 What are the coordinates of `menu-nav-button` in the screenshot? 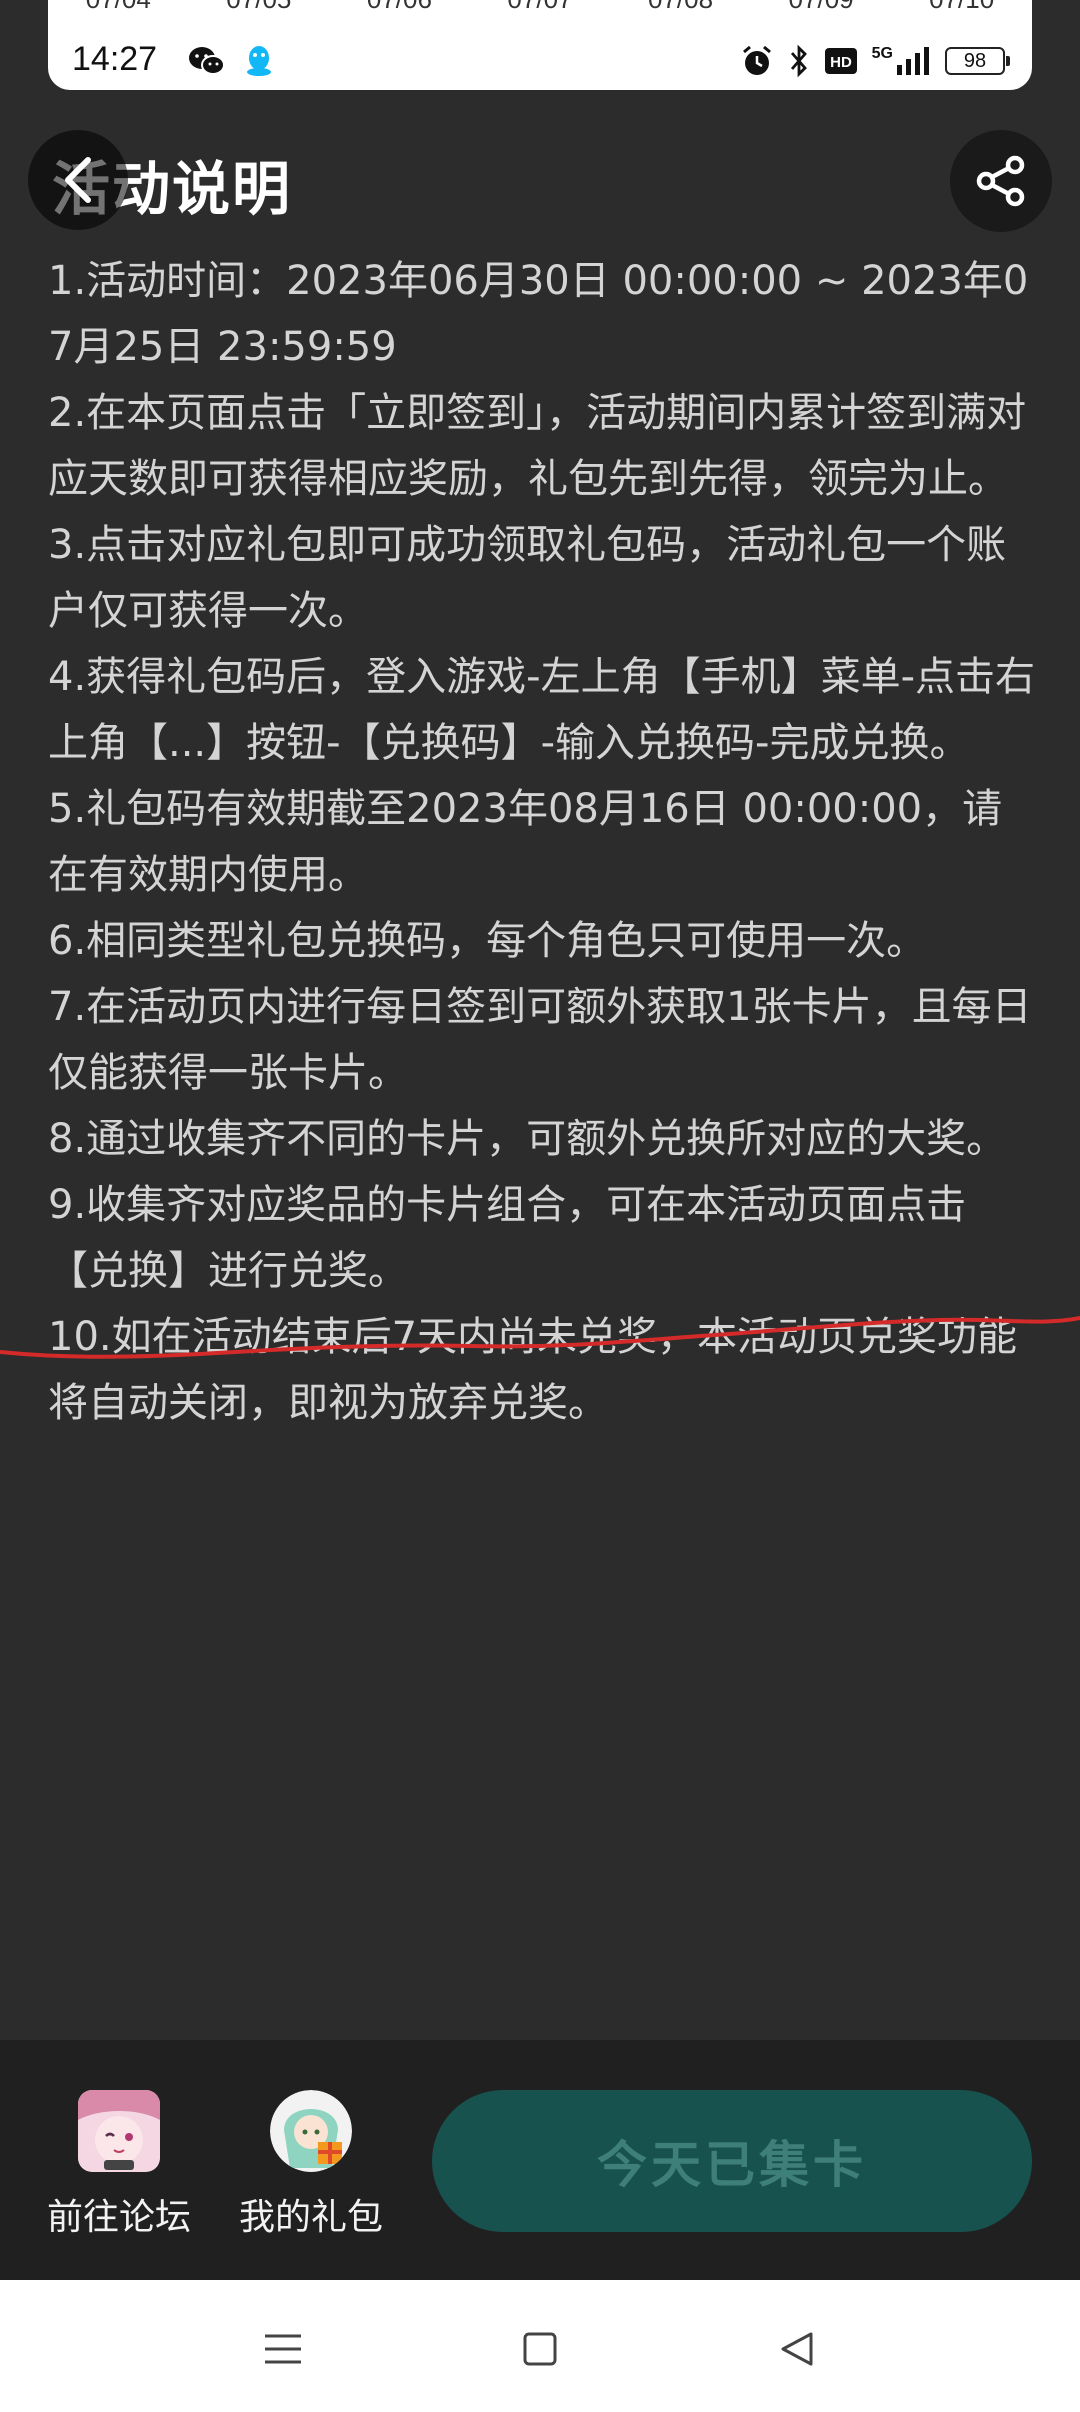 It's located at (283, 2349).